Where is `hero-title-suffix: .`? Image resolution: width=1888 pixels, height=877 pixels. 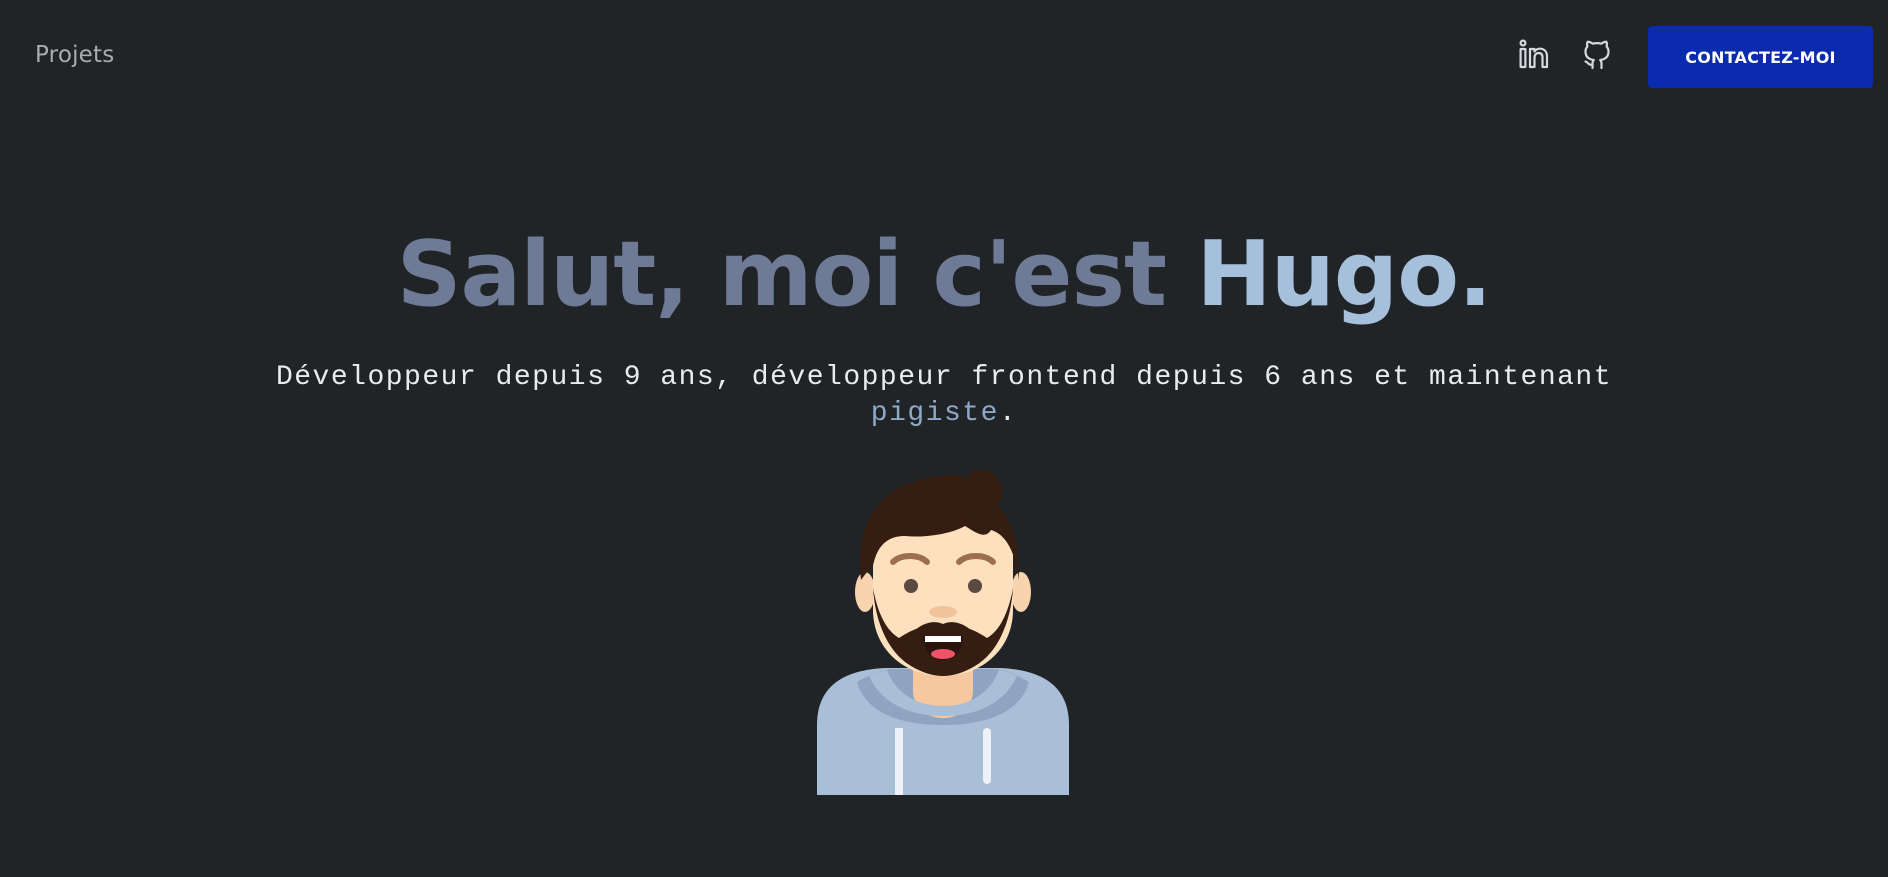 hero-title-suffix: . is located at coordinates (1475, 274).